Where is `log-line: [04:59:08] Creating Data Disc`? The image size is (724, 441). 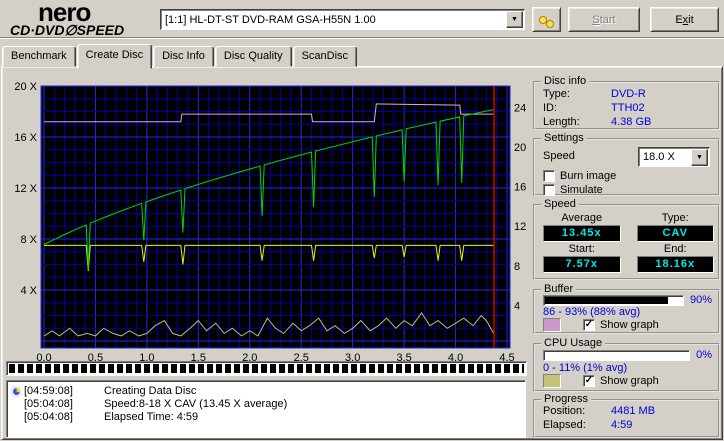
log-line: [04:59:08] Creating Data Disc is located at coordinates (266, 391).